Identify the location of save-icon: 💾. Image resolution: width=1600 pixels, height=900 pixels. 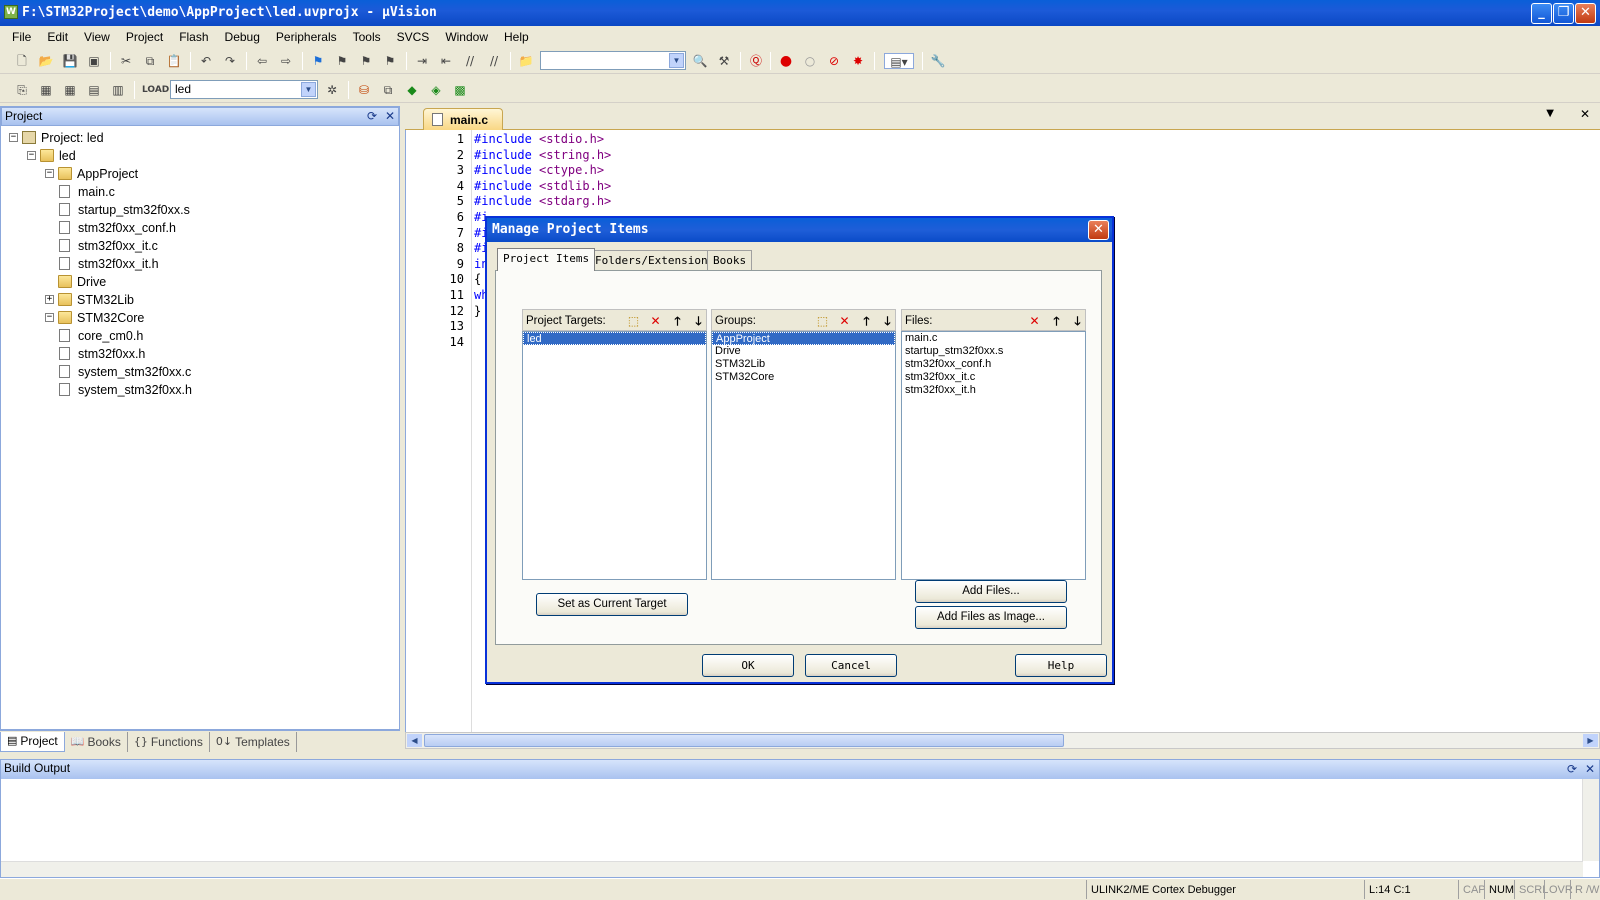
(70, 61).